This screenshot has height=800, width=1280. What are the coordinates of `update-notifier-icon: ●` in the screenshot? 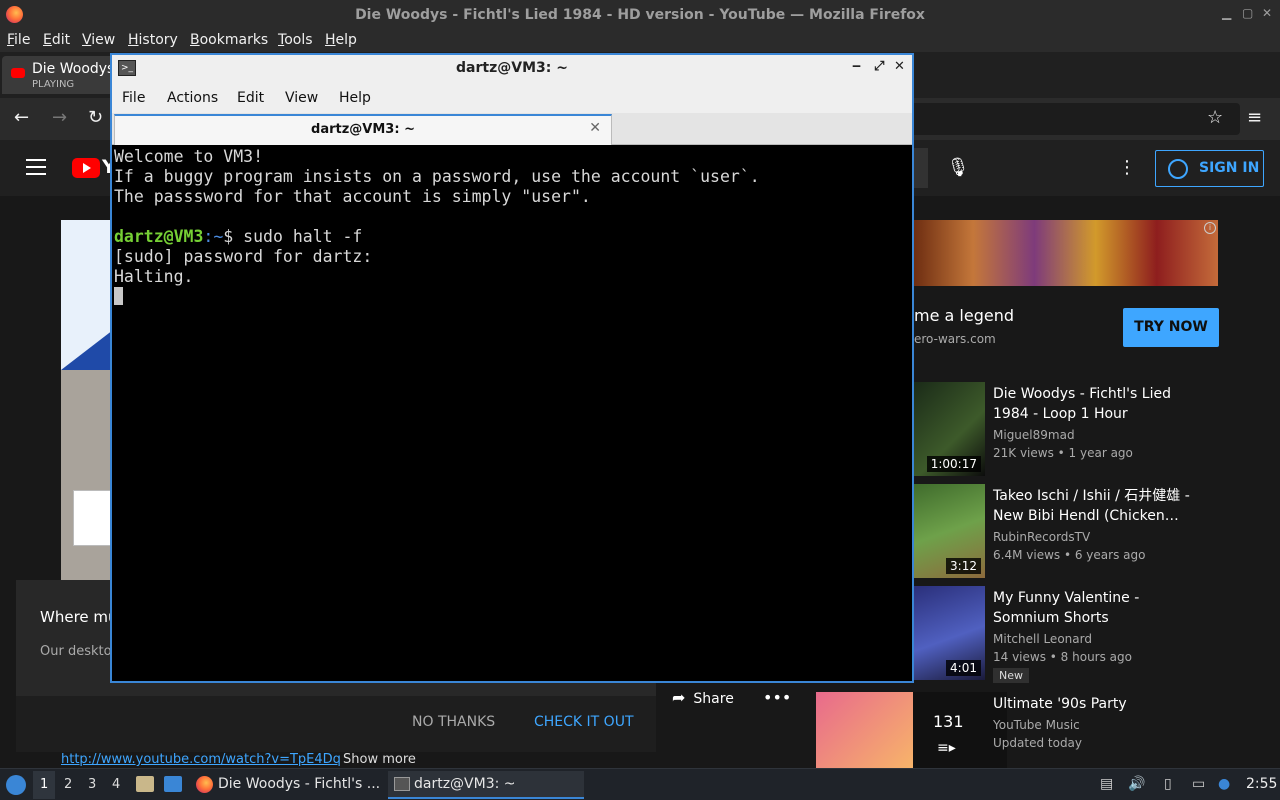 It's located at (1224, 784).